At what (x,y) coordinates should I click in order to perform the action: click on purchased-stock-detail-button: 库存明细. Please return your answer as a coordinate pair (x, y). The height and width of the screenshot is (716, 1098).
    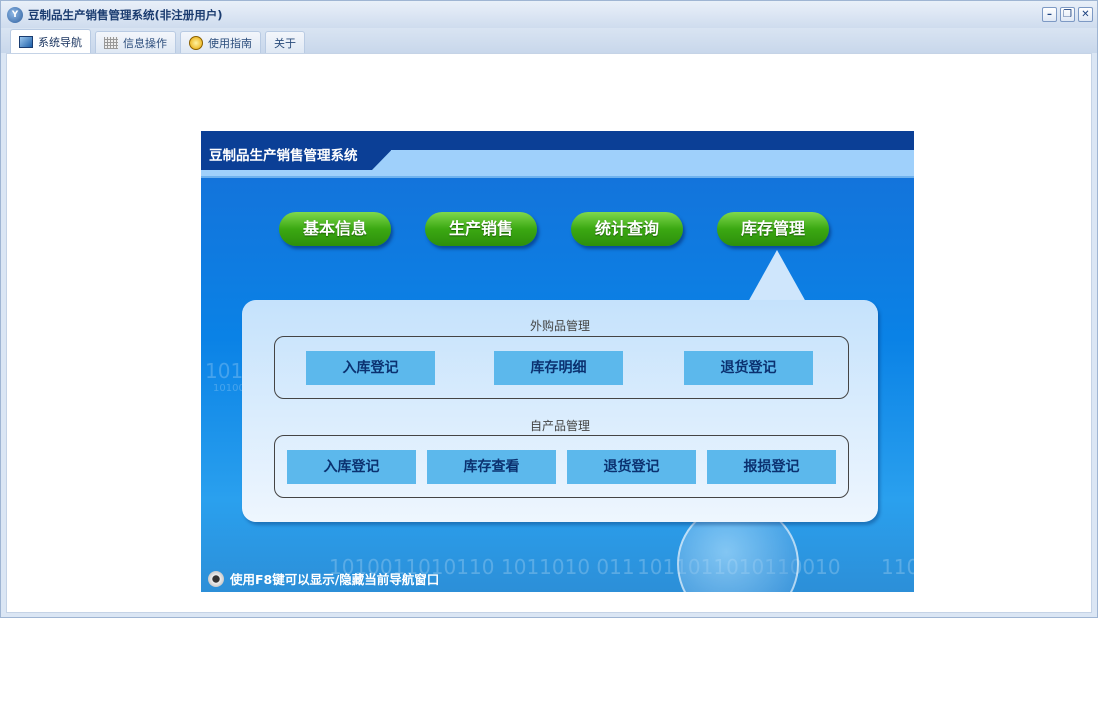
    Looking at the image, I should click on (558, 368).